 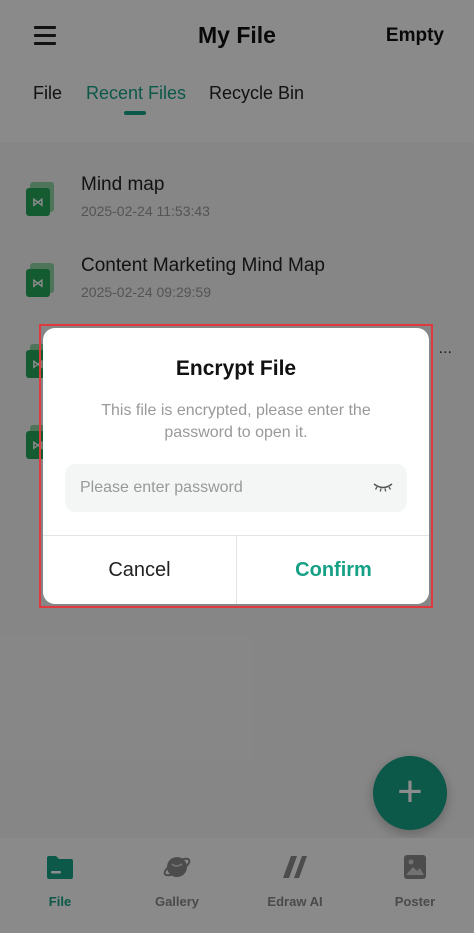 I want to click on dialog-title: Encrypt File, so click(x=236, y=368).